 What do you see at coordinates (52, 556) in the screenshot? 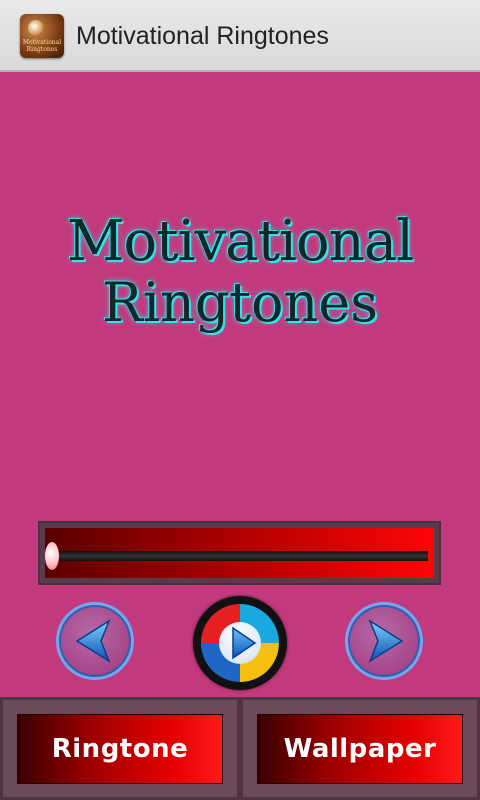
I see `seek-thumb` at bounding box center [52, 556].